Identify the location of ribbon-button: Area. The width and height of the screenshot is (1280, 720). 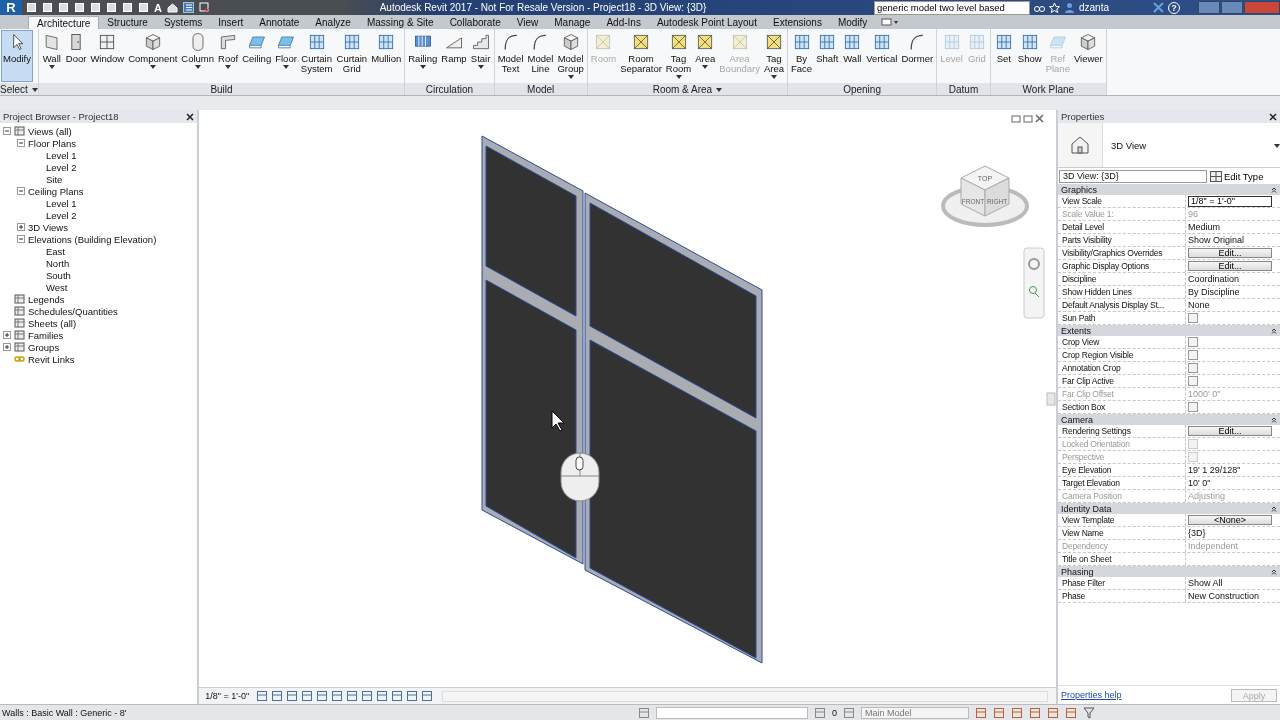
(705, 56).